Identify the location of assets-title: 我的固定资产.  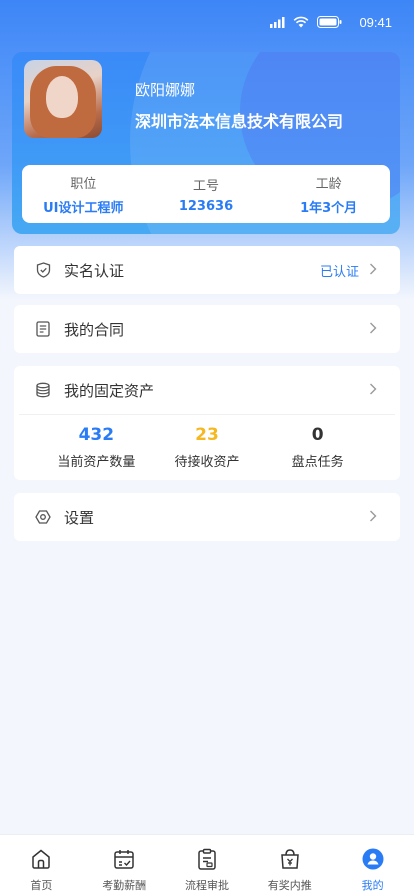
(109, 390).